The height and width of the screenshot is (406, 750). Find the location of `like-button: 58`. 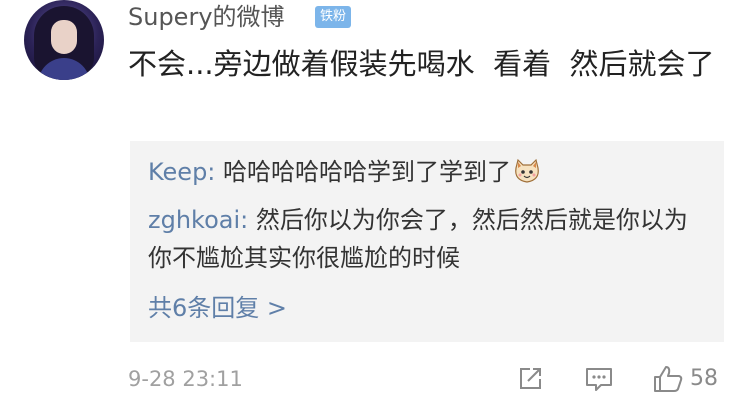

like-button: 58 is located at coordinates (685, 379).